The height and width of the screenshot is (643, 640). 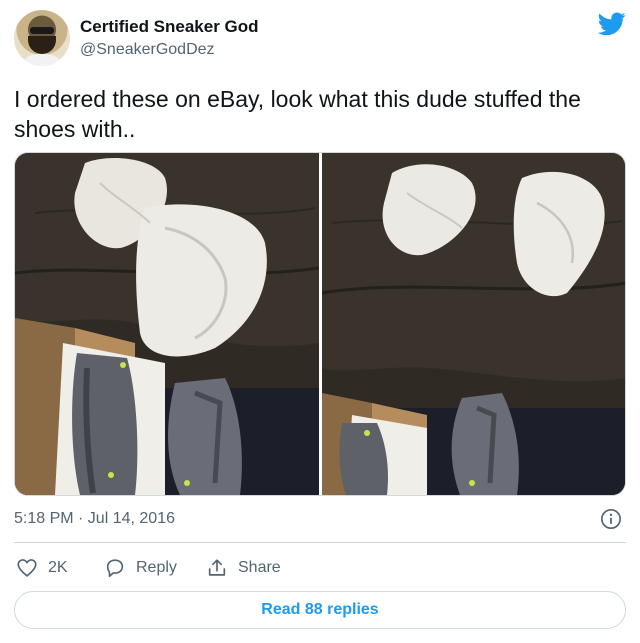 I want to click on reply-label: Reply, so click(x=156, y=567).